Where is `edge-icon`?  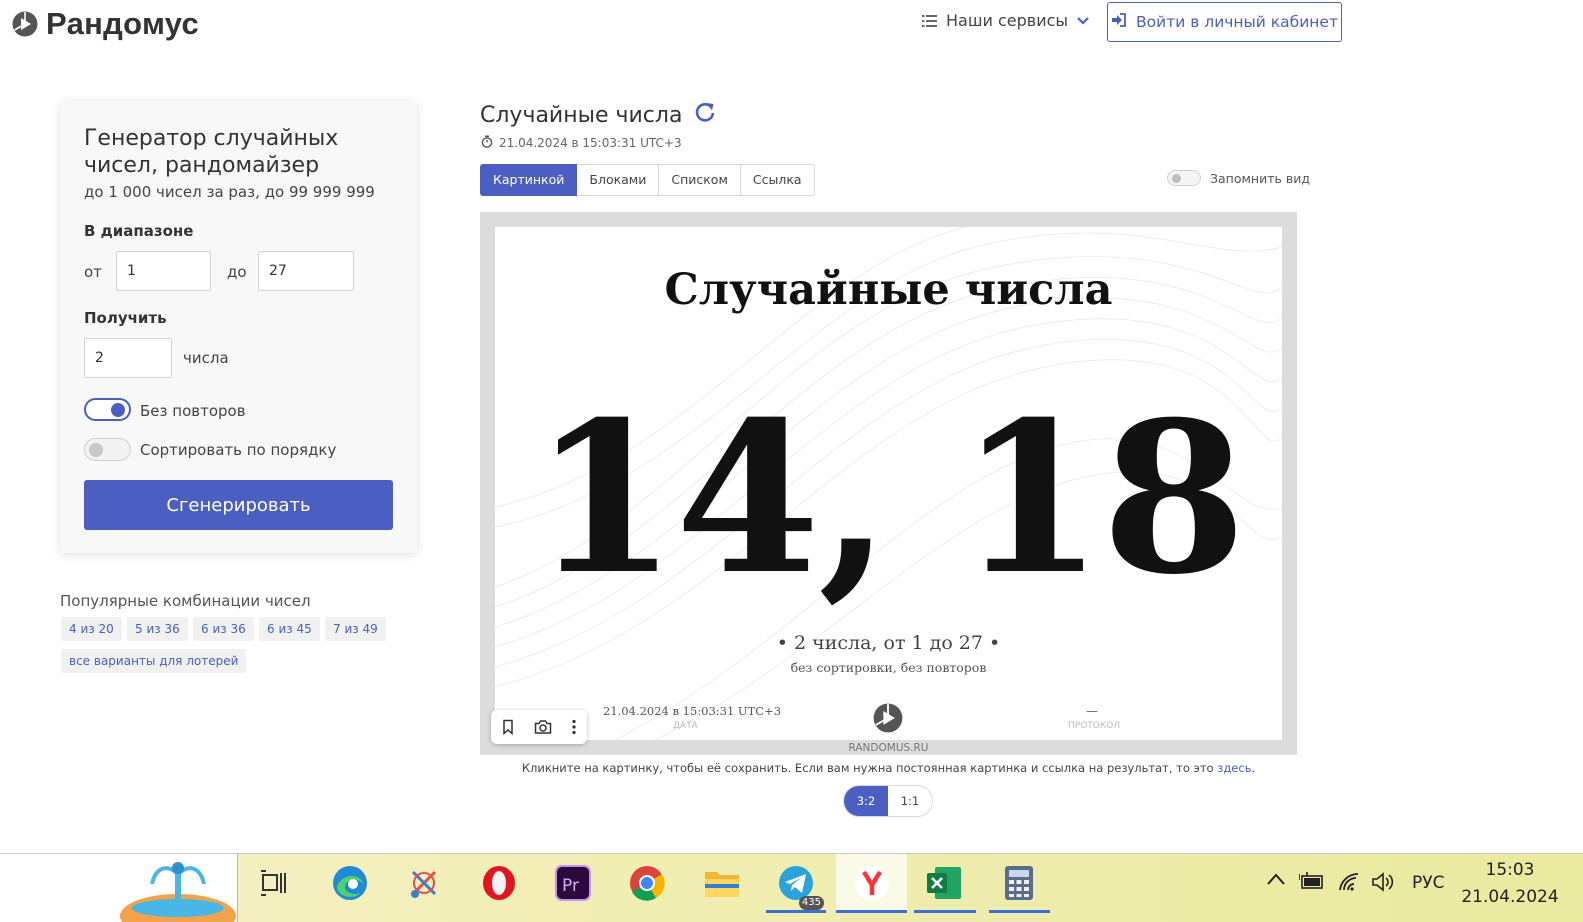 edge-icon is located at coordinates (350, 883).